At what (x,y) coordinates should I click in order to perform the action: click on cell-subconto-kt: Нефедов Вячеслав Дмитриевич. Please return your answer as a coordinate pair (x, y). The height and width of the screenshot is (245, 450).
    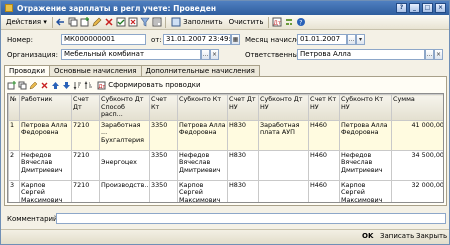
    Looking at the image, I should click on (202, 165).